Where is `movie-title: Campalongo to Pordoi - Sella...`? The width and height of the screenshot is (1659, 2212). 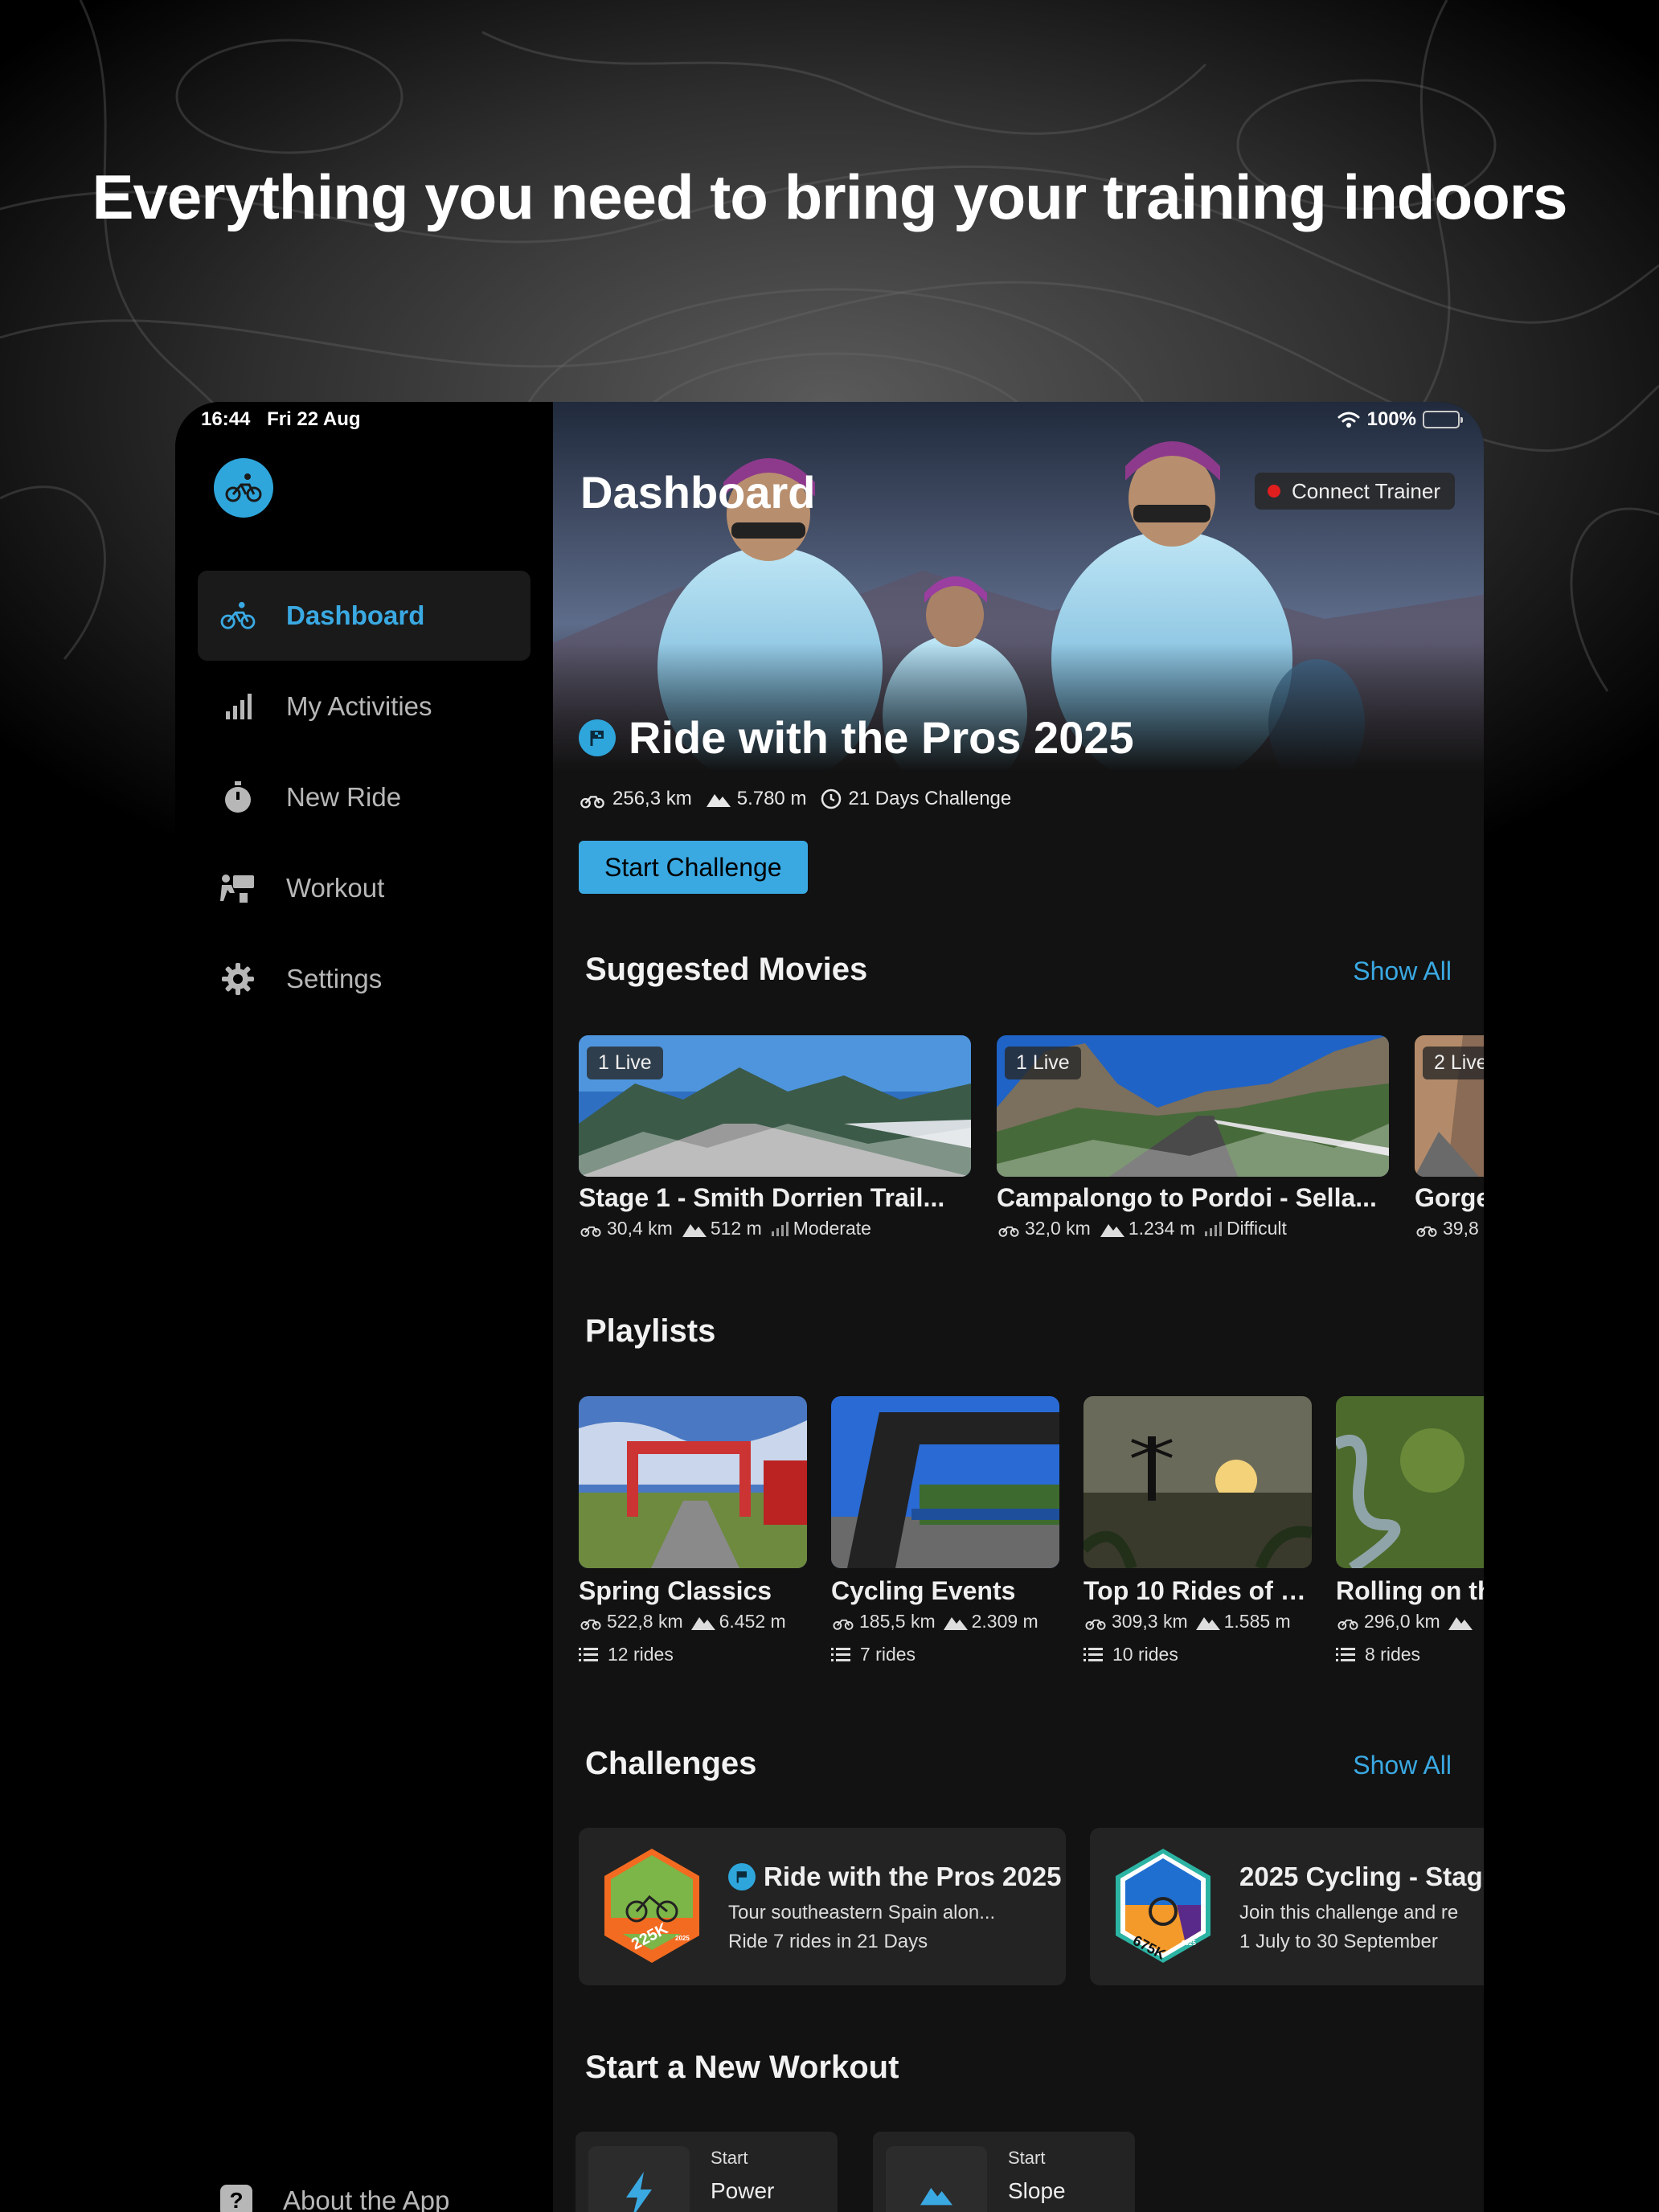
movie-title: Campalongo to Pordoi - Sella... is located at coordinates (1187, 1197).